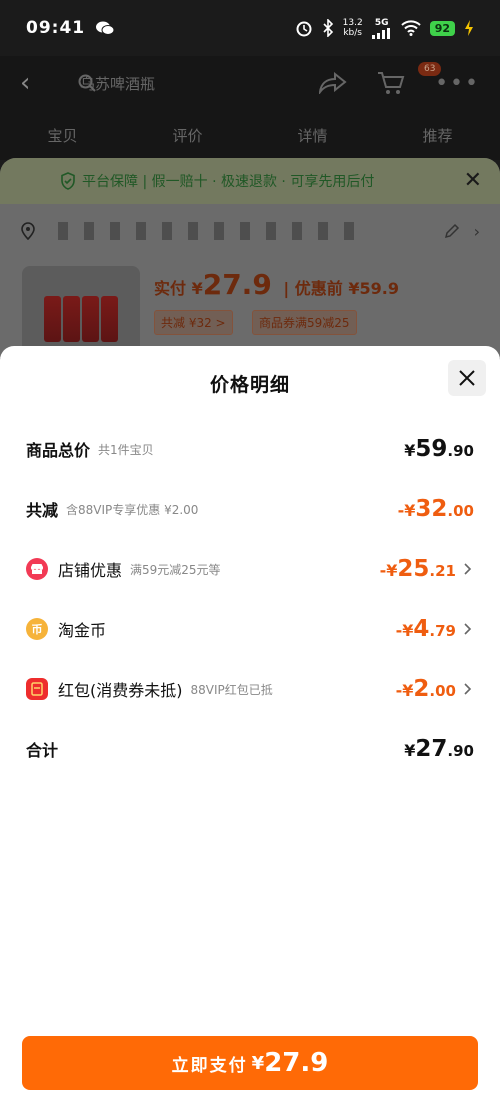  What do you see at coordinates (249, 385) in the screenshot?
I see `sheet-title: 价格明细` at bounding box center [249, 385].